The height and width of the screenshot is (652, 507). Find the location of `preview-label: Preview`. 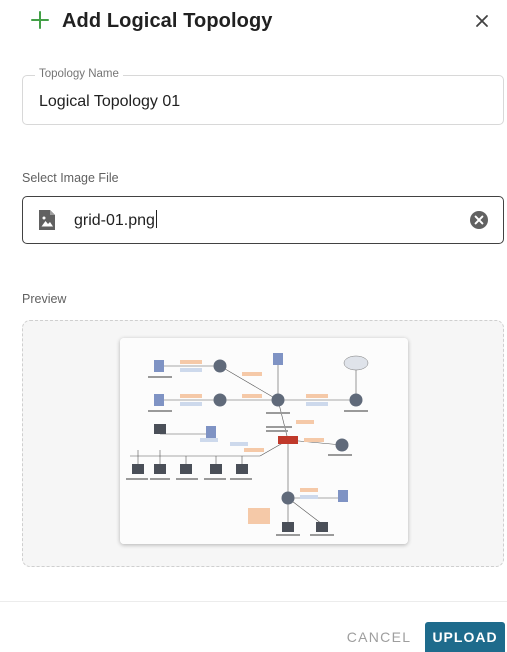

preview-label: Preview is located at coordinates (44, 299).